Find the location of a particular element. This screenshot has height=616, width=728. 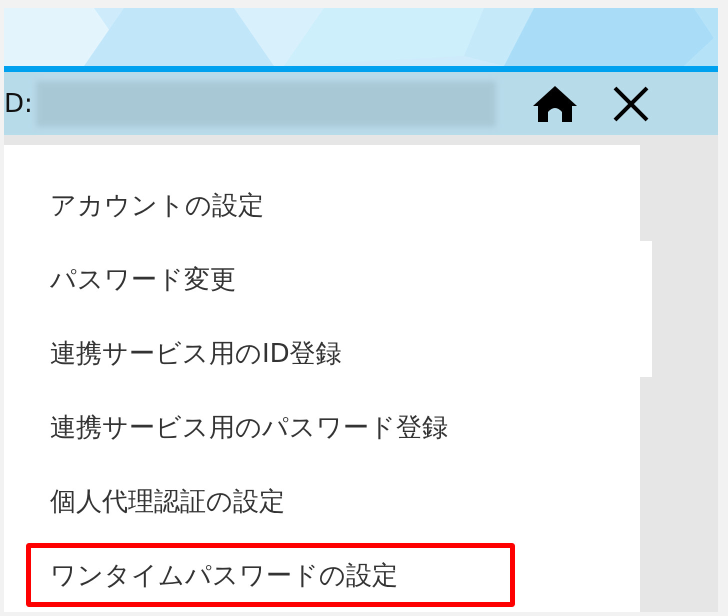

menu-item: 個人代理認証の設定 is located at coordinates (270, 501).